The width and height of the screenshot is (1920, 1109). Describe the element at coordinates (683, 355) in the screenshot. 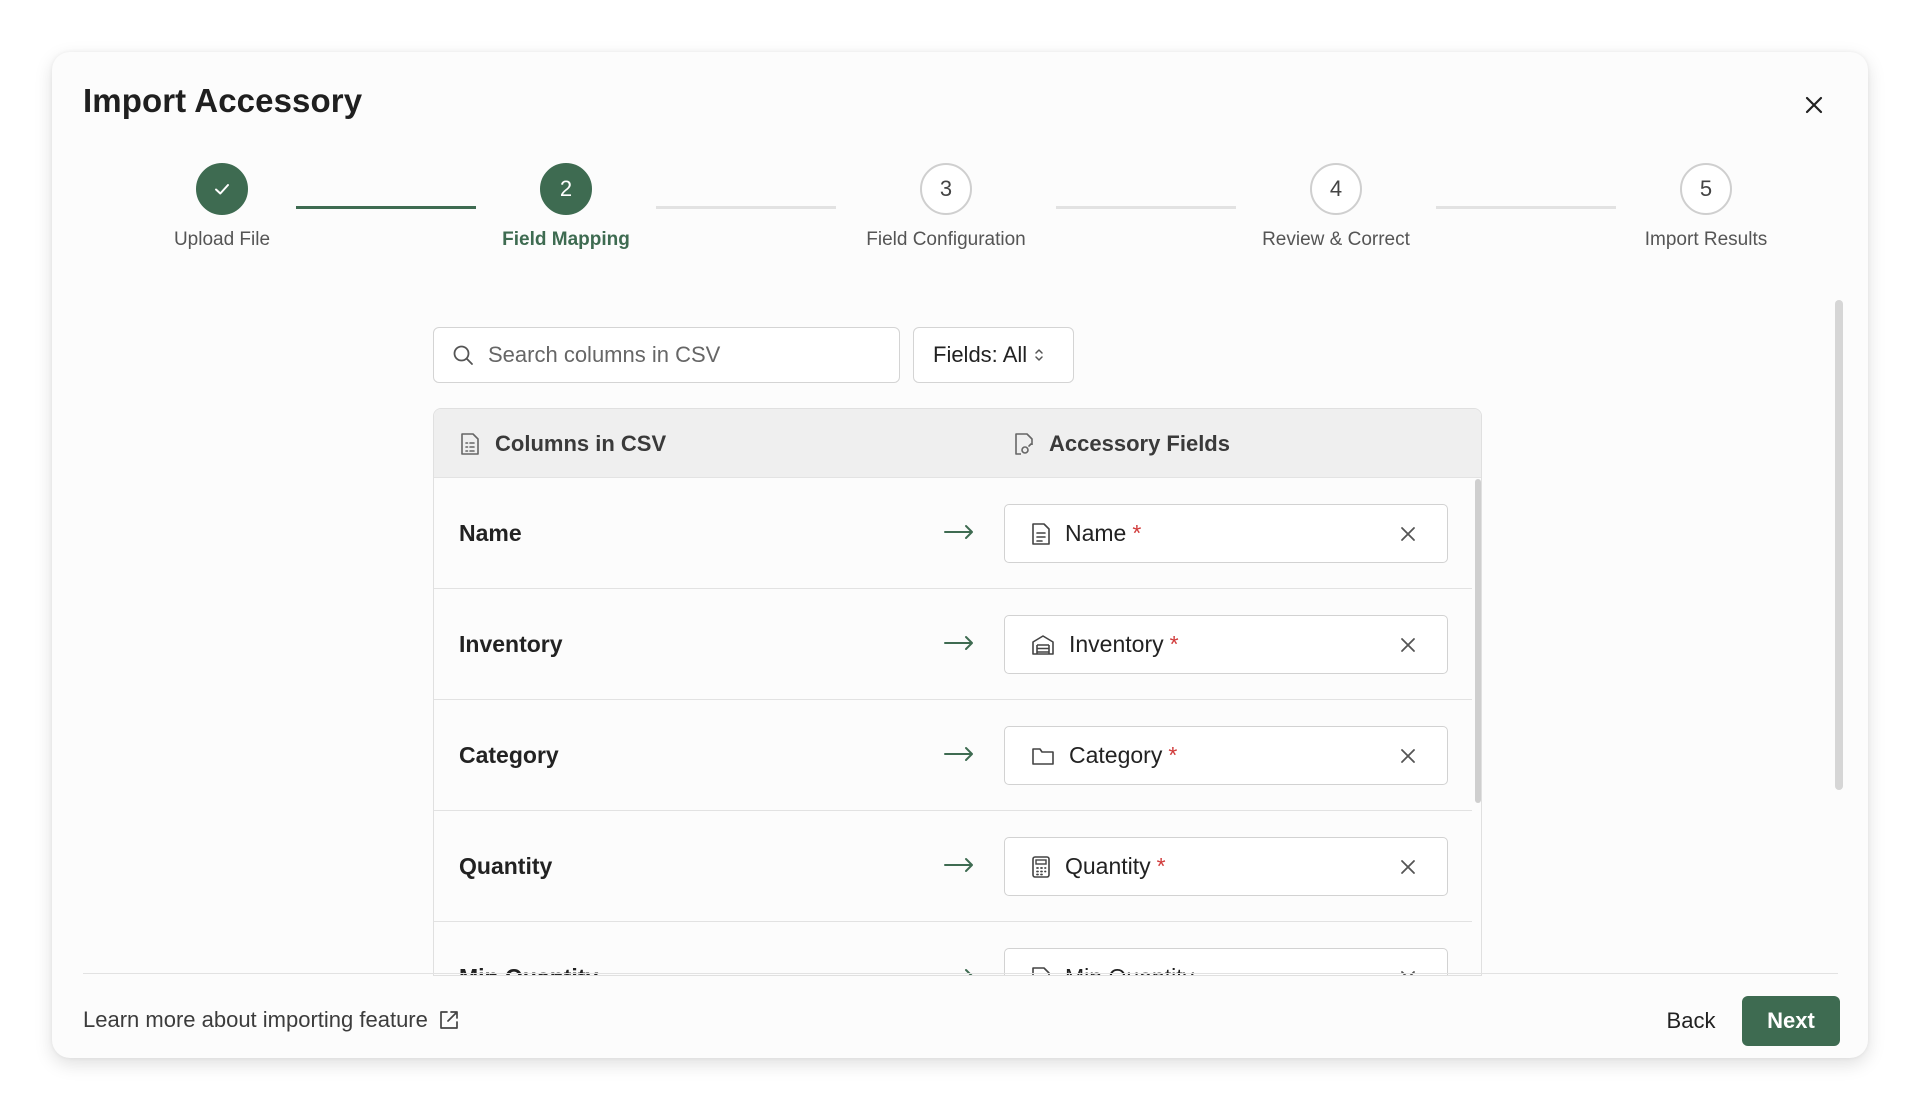

I see `search-input` at that location.